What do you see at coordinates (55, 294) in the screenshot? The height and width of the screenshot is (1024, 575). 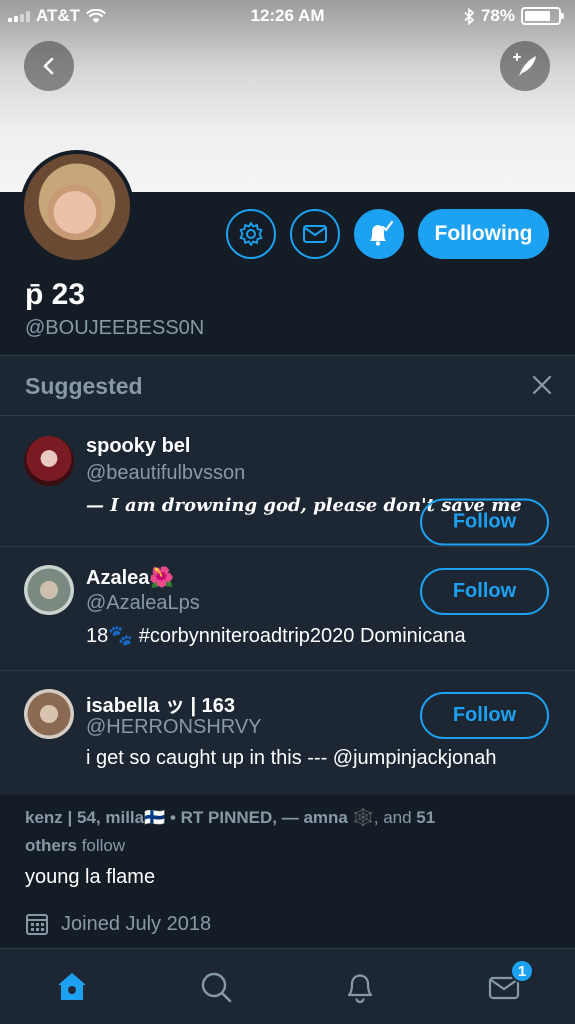 I see `profile-display-name: p̄ 23` at bounding box center [55, 294].